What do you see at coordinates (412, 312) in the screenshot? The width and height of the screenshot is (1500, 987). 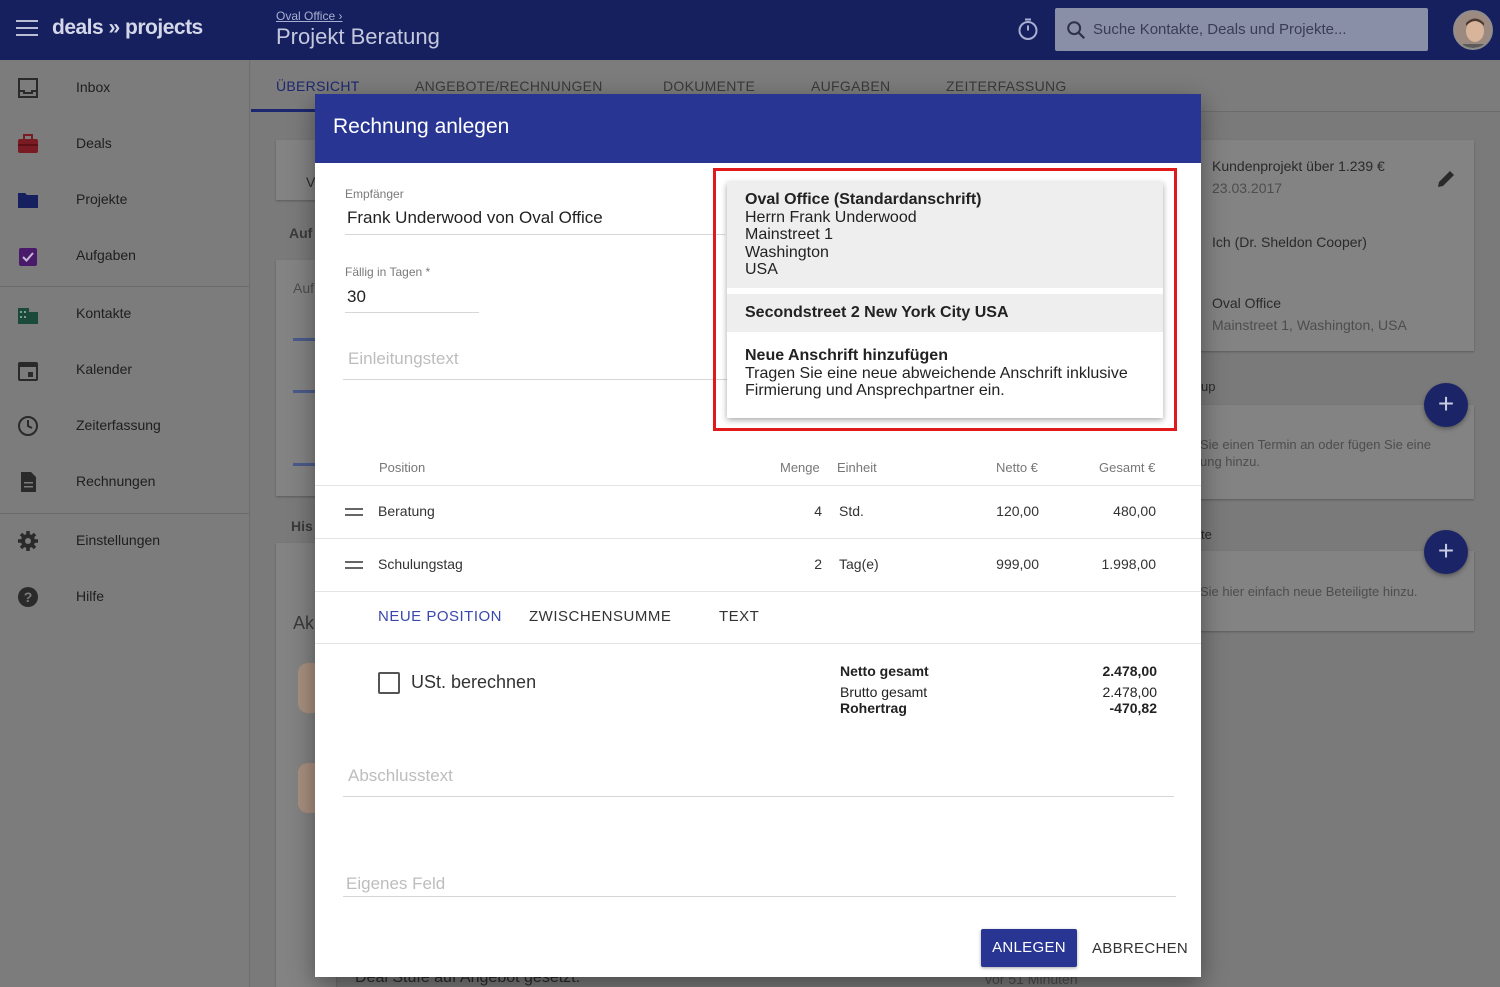 I see `due-days-underline` at bounding box center [412, 312].